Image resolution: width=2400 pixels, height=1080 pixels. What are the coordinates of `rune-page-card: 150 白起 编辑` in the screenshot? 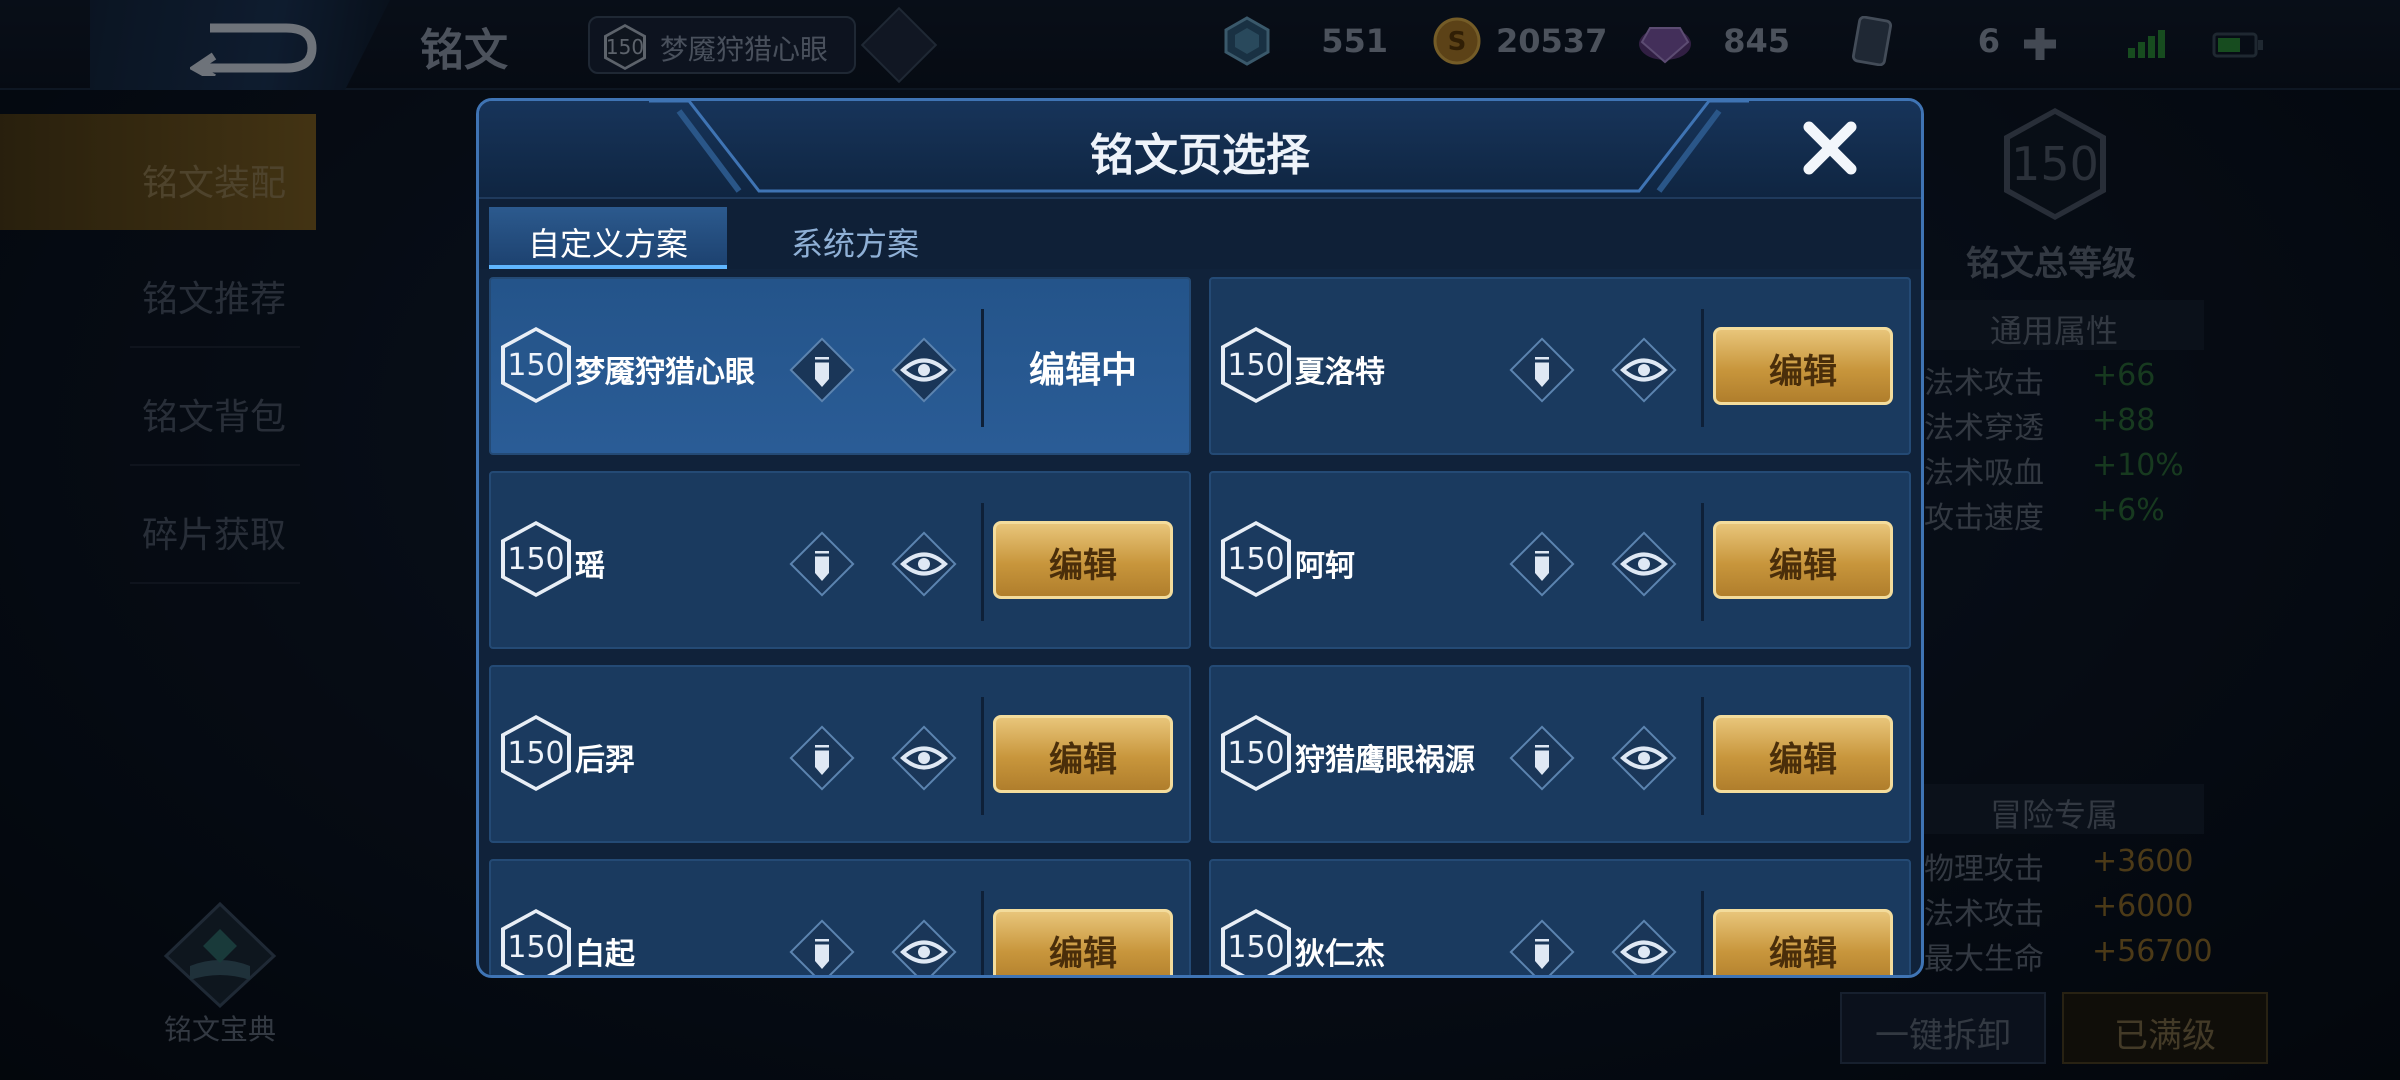 It's located at (840, 918).